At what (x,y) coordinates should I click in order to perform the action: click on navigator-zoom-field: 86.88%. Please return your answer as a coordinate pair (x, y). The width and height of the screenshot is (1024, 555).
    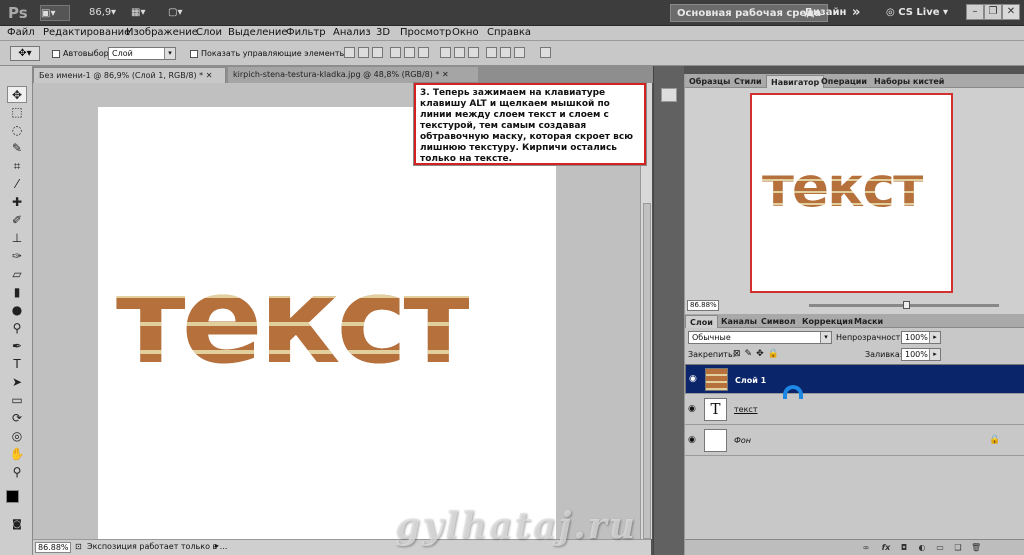
    Looking at the image, I should click on (703, 305).